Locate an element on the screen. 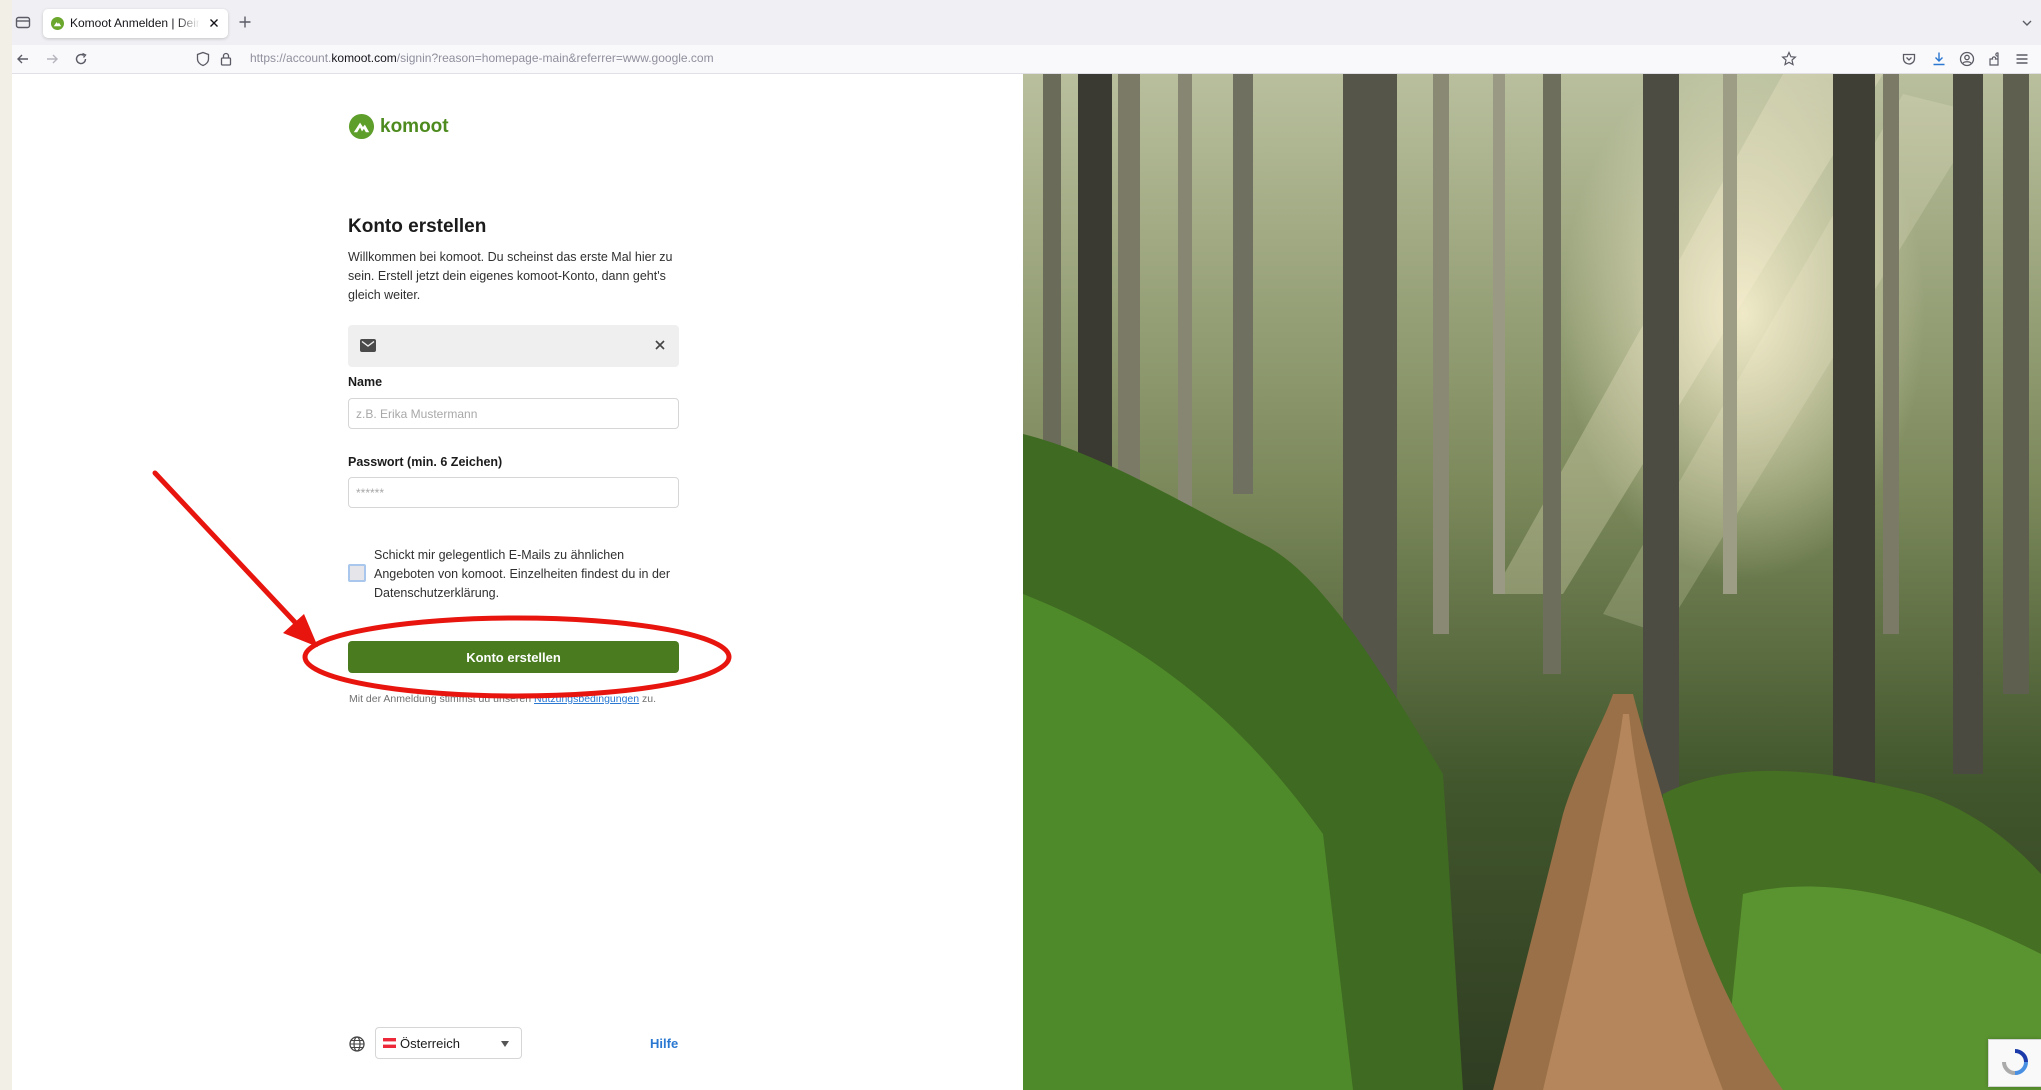  komoot-logo: komoot is located at coordinates (408, 128).